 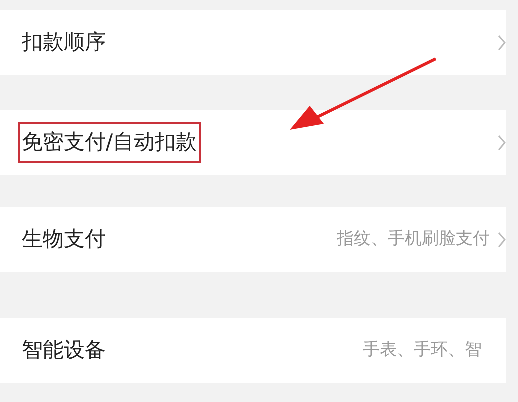 I want to click on row-label: 免密支付/自动扣款, so click(x=110, y=143).